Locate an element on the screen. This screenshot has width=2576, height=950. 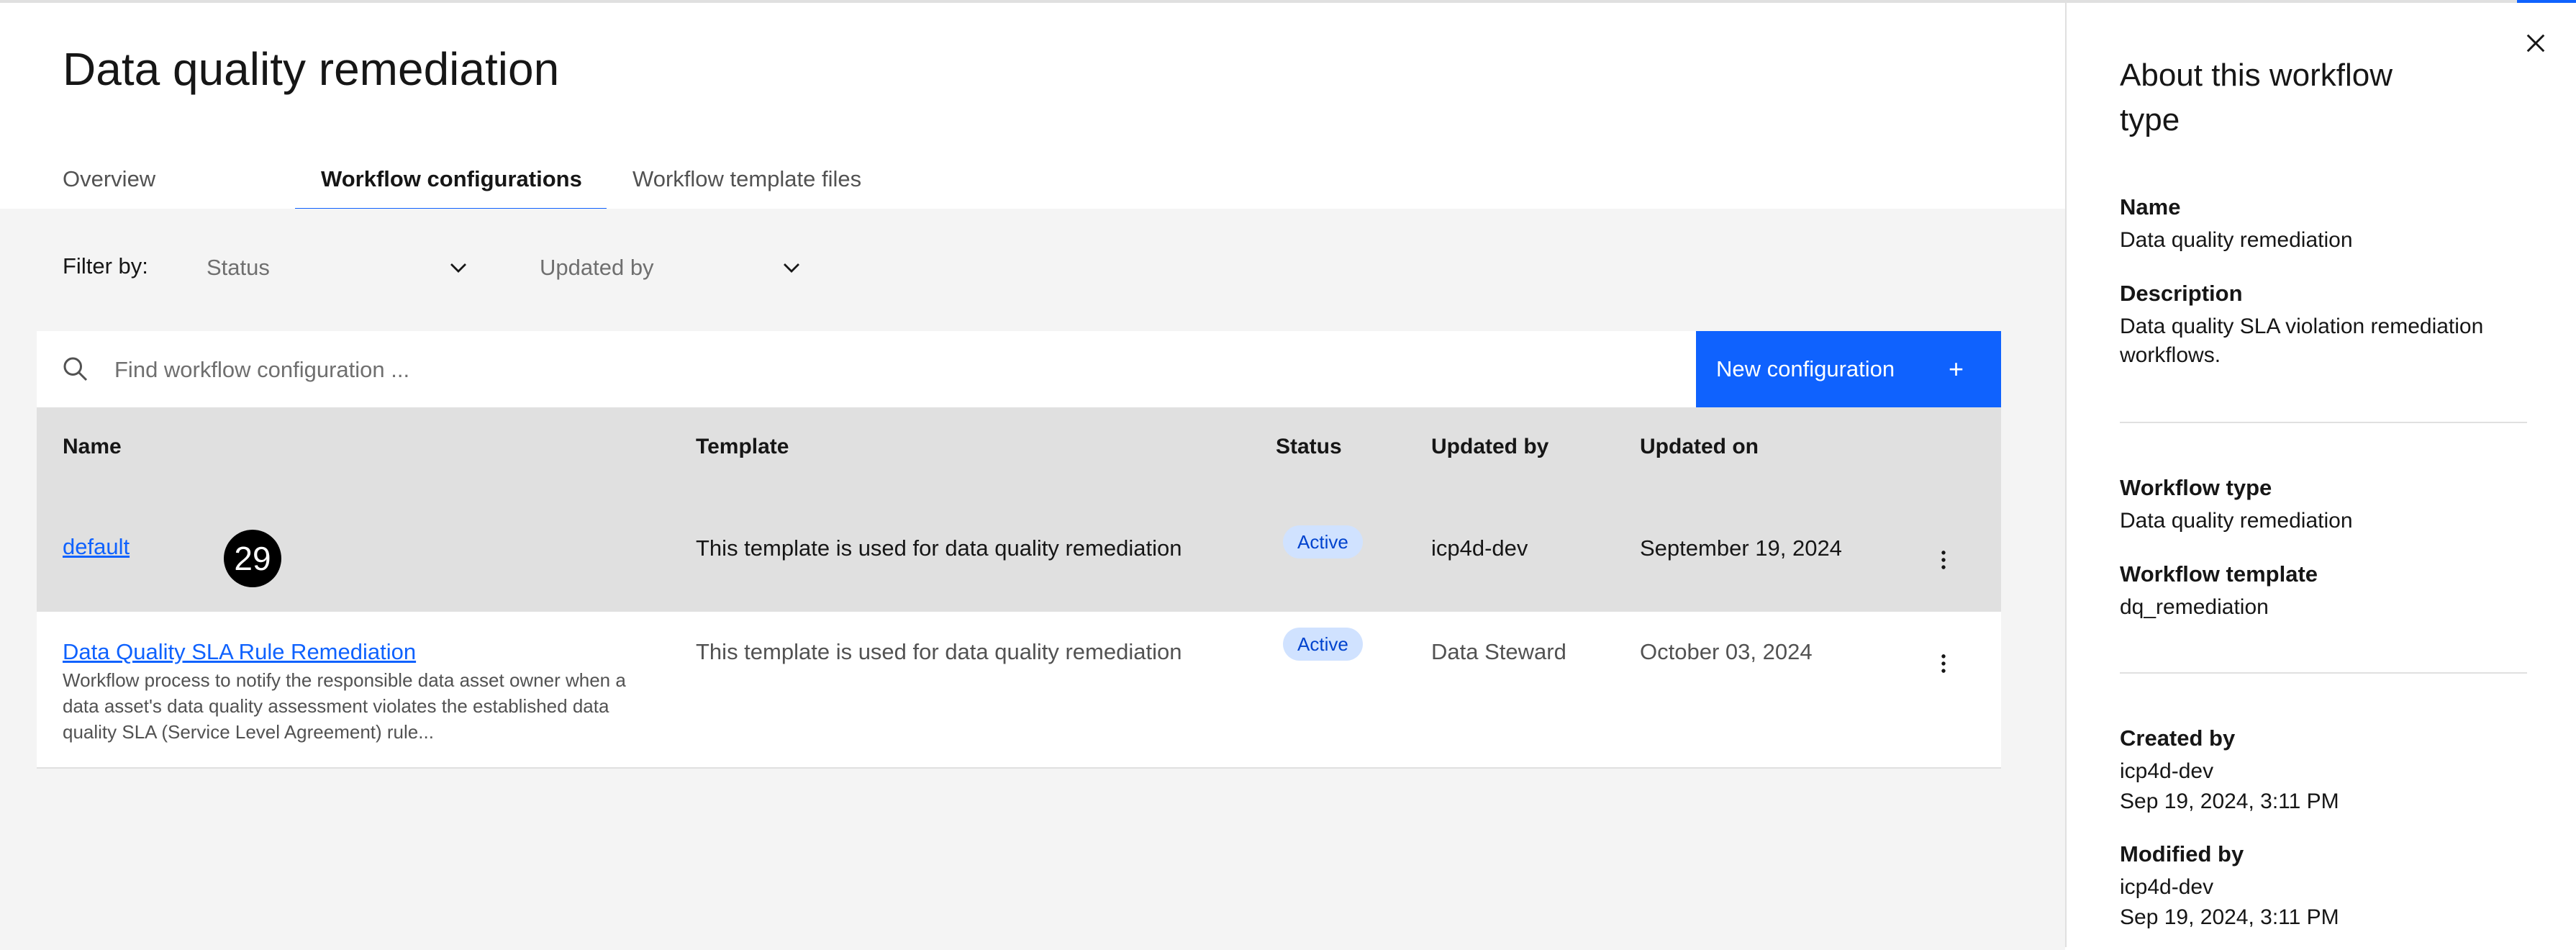
config-name-link: default is located at coordinates (97, 547).